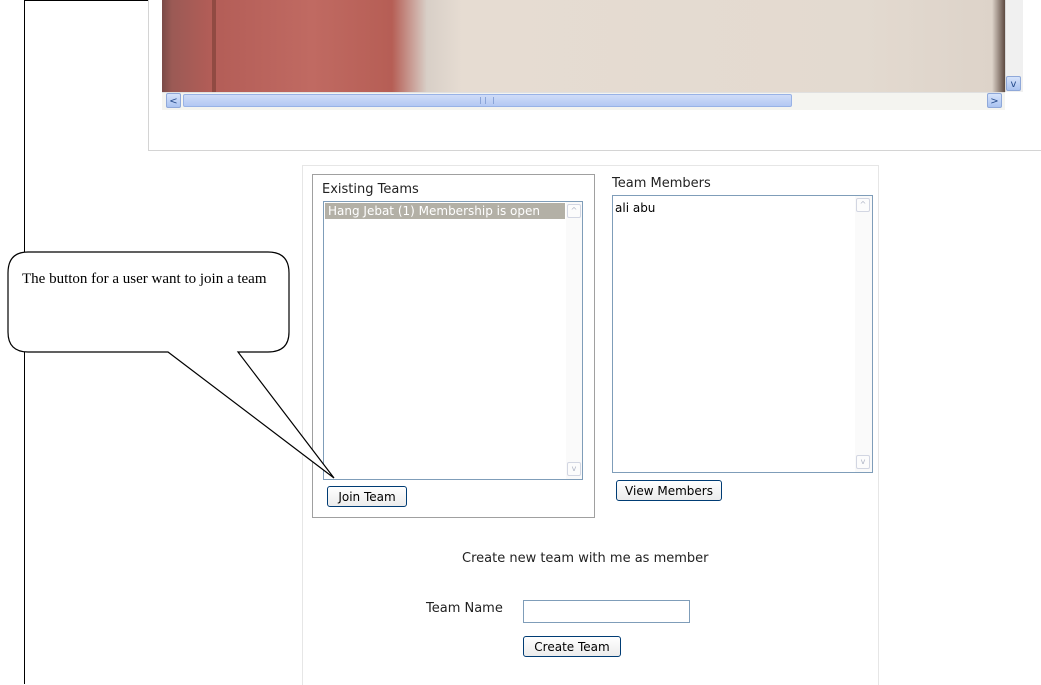 The image size is (1041, 685). What do you see at coordinates (171, 365) in the screenshot?
I see `callout-bubble` at bounding box center [171, 365].